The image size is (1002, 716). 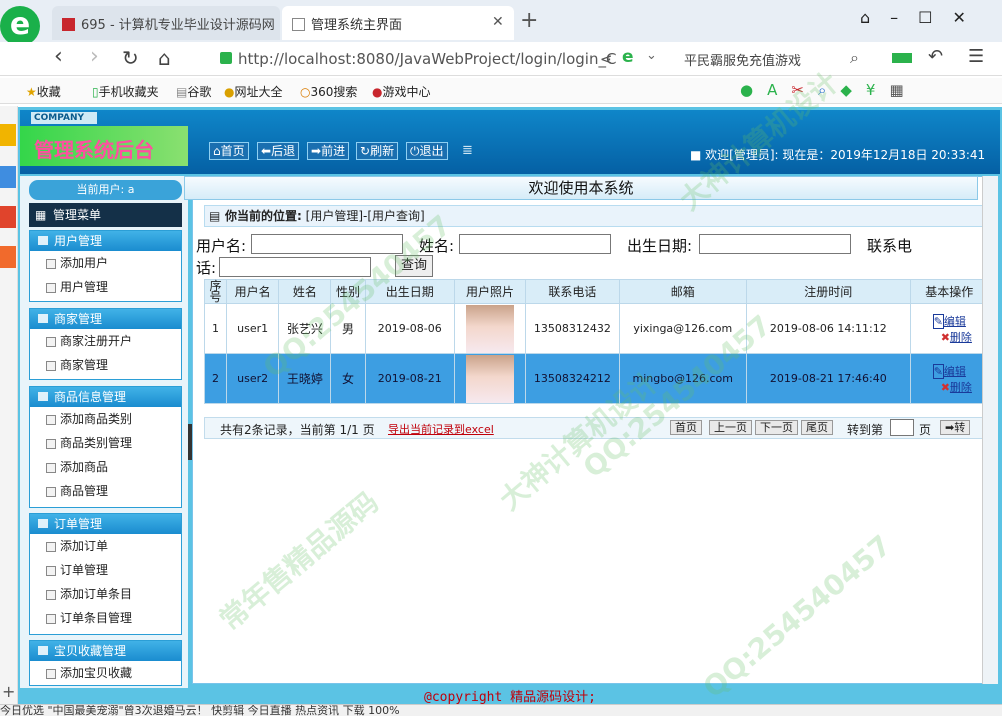 What do you see at coordinates (105, 546) in the screenshot?
I see `menu-item-add-order: 添加订单` at bounding box center [105, 546].